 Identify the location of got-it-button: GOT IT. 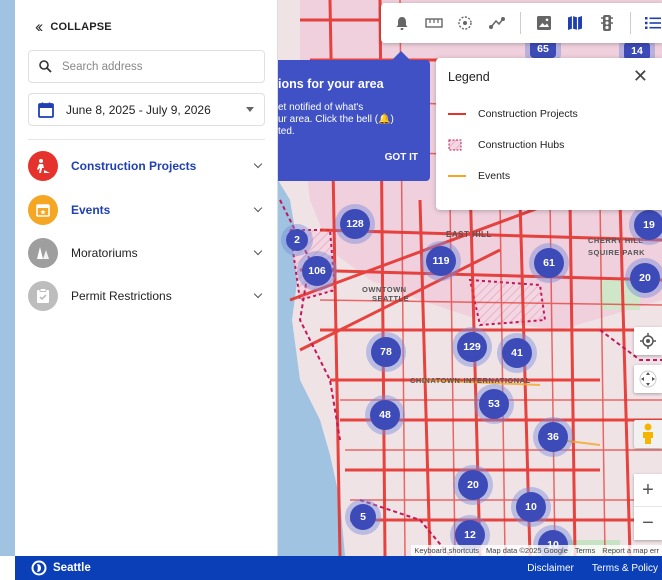
(401, 157).